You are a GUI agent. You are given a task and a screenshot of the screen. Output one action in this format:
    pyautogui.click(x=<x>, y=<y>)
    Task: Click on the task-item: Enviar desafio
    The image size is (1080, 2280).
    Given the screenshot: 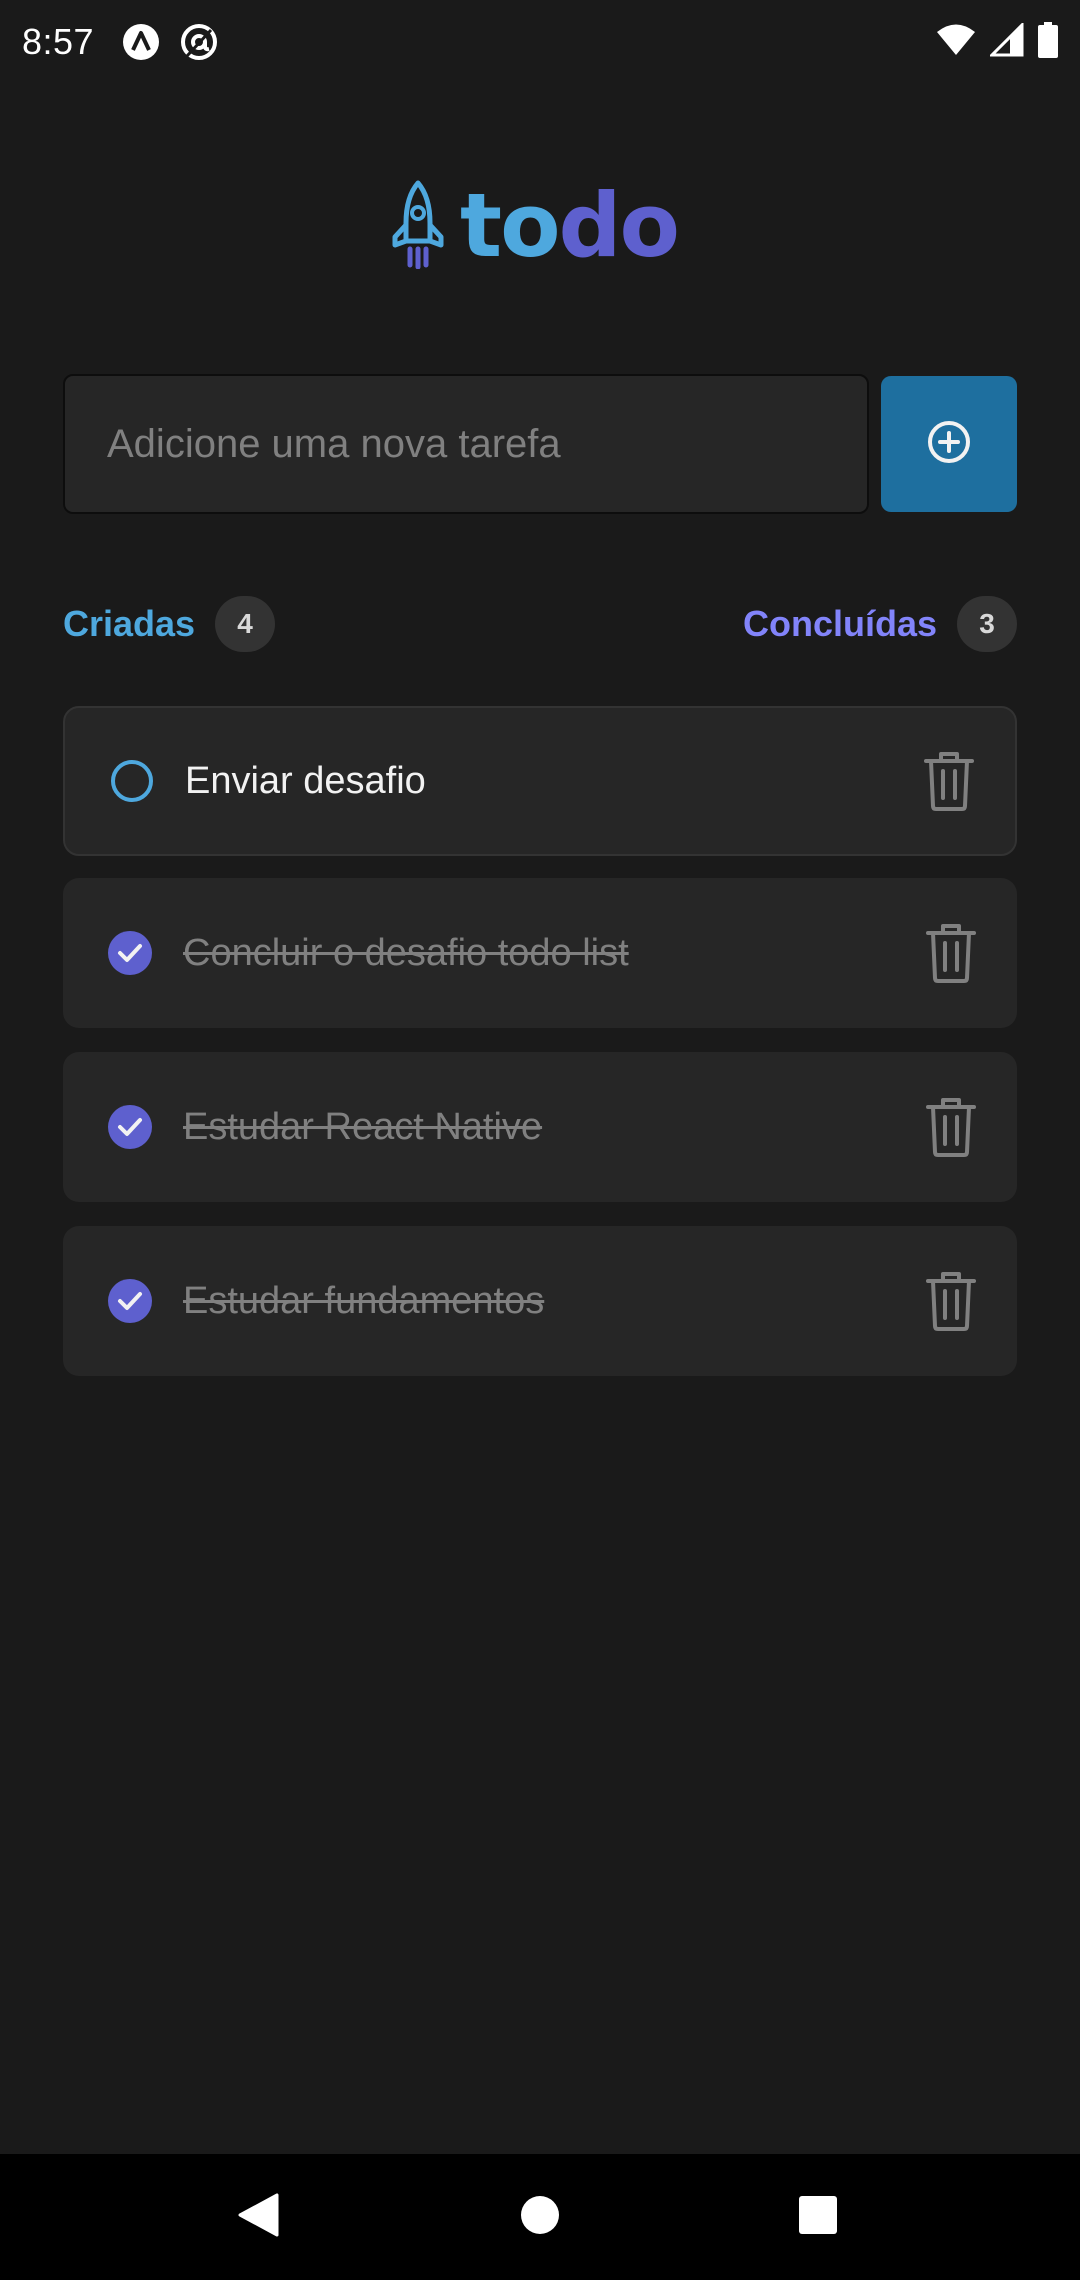 What is the action you would take?
    pyautogui.click(x=540, y=781)
    